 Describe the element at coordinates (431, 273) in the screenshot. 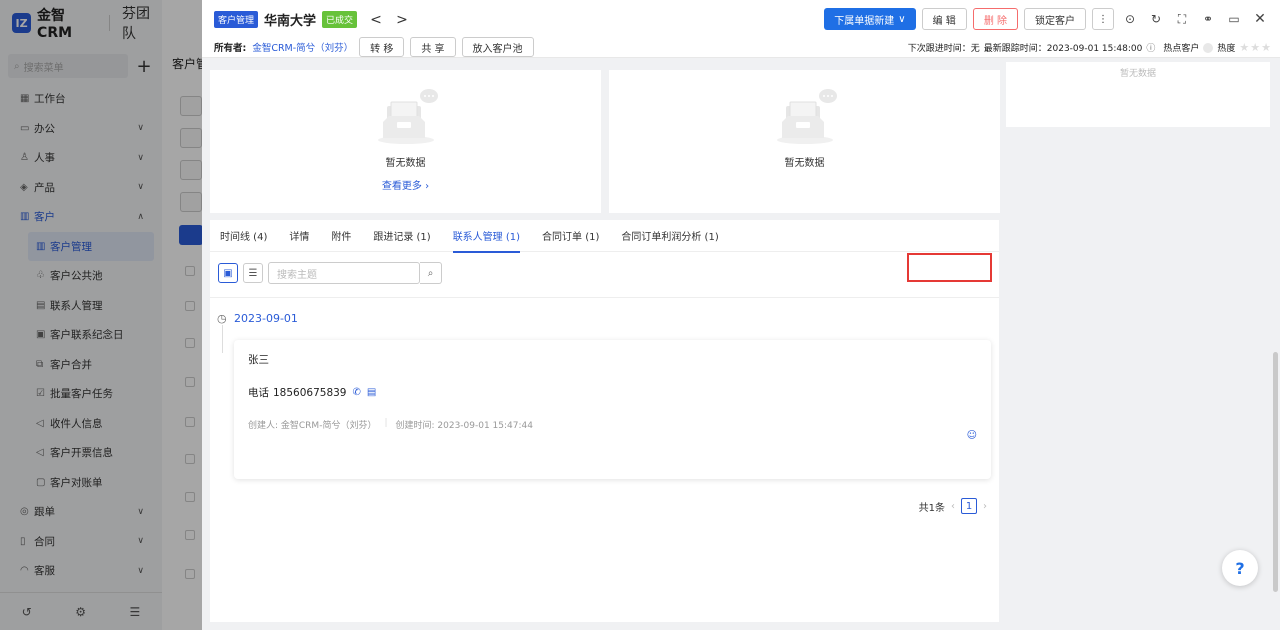

I see `search-icon: ⌕` at that location.